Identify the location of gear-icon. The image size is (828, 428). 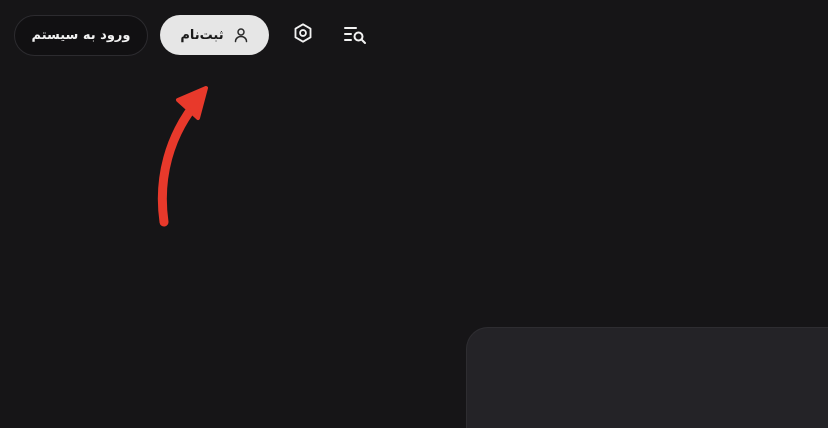
(303, 35).